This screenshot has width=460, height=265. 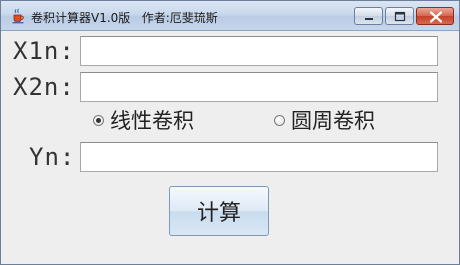 I want to click on title-bar: 卷积计算器V1.0版 作者:厄斐琉斯, so click(x=230, y=16).